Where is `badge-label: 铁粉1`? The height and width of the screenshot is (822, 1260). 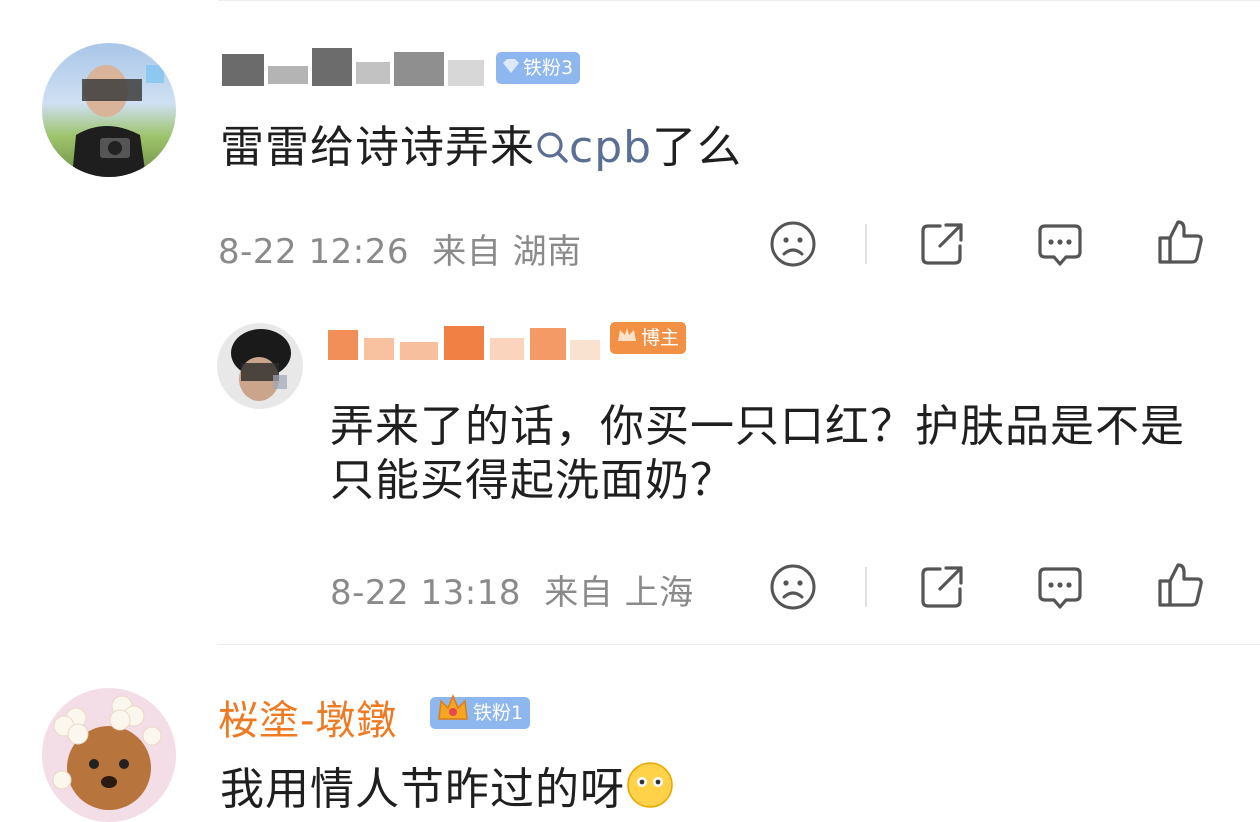
badge-label: 铁粉1 is located at coordinates (498, 713).